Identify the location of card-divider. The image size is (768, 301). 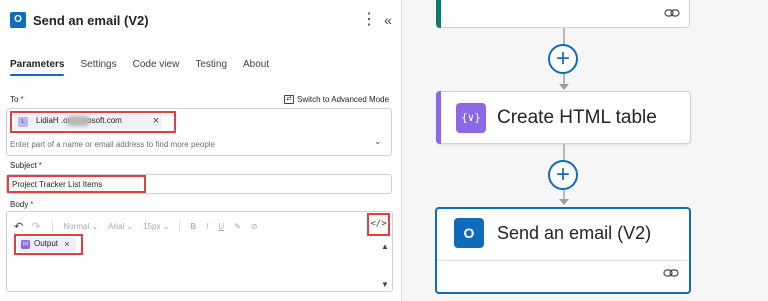
(563, 260).